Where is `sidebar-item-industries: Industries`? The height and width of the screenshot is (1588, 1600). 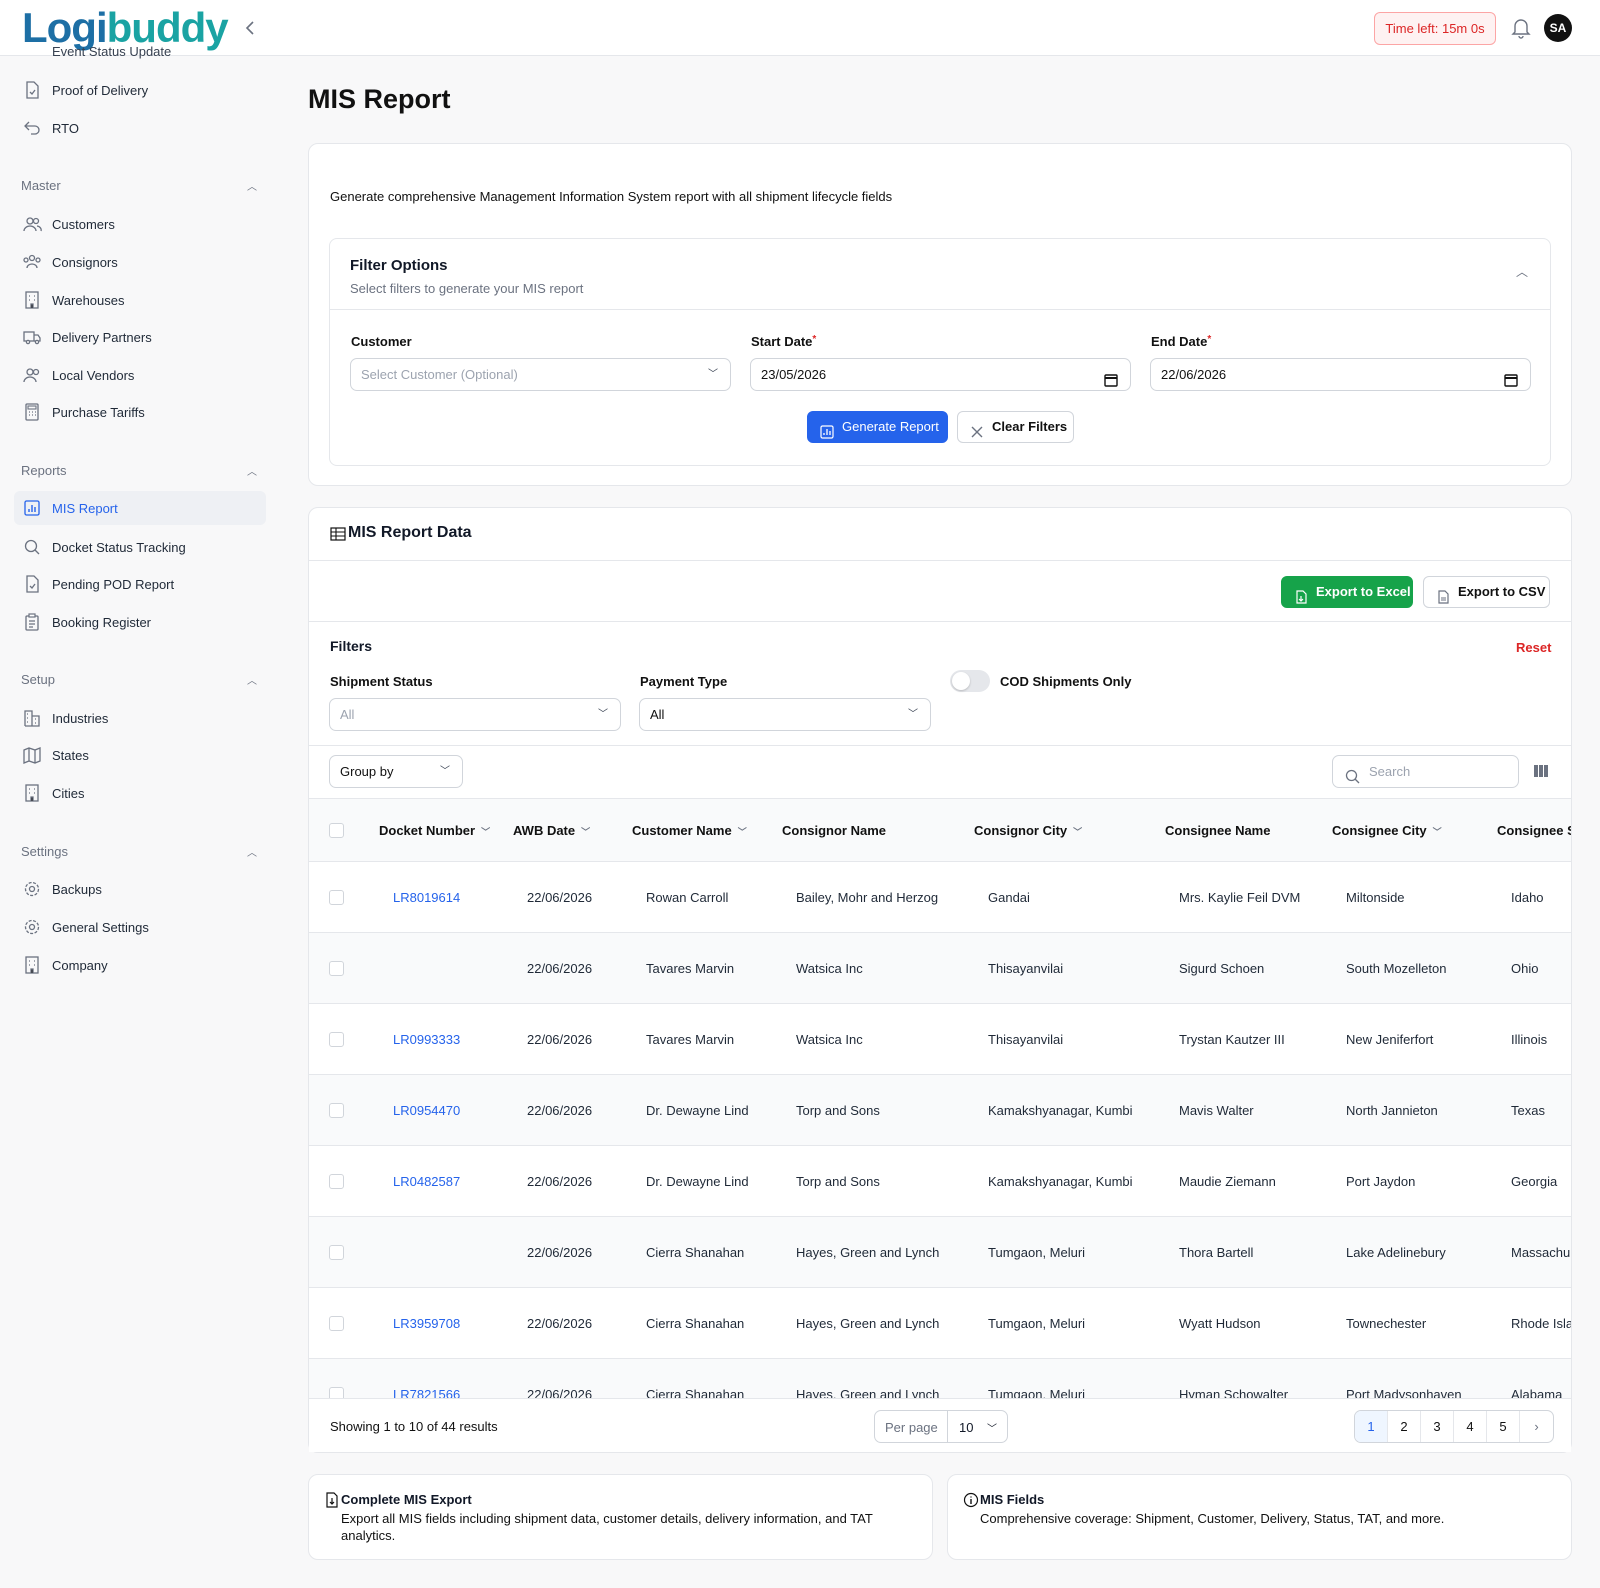
sidebar-item-industries: Industries is located at coordinates (140, 718).